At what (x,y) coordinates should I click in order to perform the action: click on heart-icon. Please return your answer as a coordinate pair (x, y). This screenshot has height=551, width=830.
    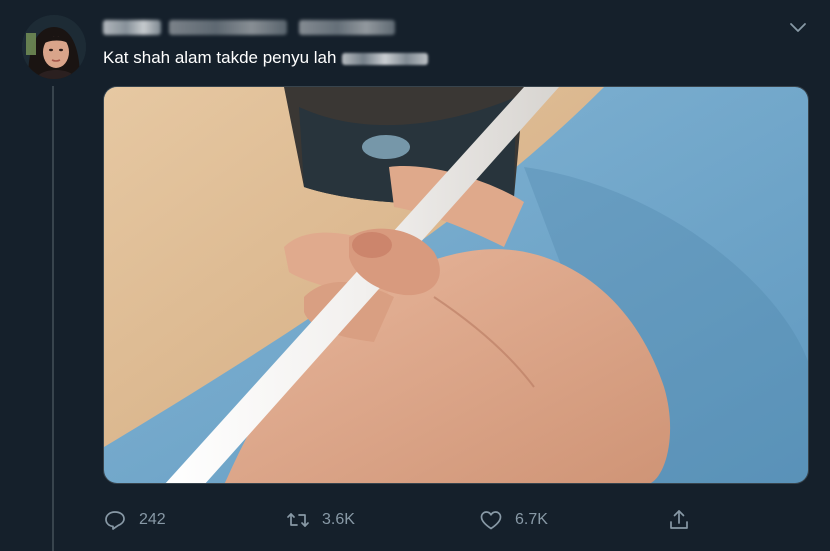
    Looking at the image, I should click on (491, 520).